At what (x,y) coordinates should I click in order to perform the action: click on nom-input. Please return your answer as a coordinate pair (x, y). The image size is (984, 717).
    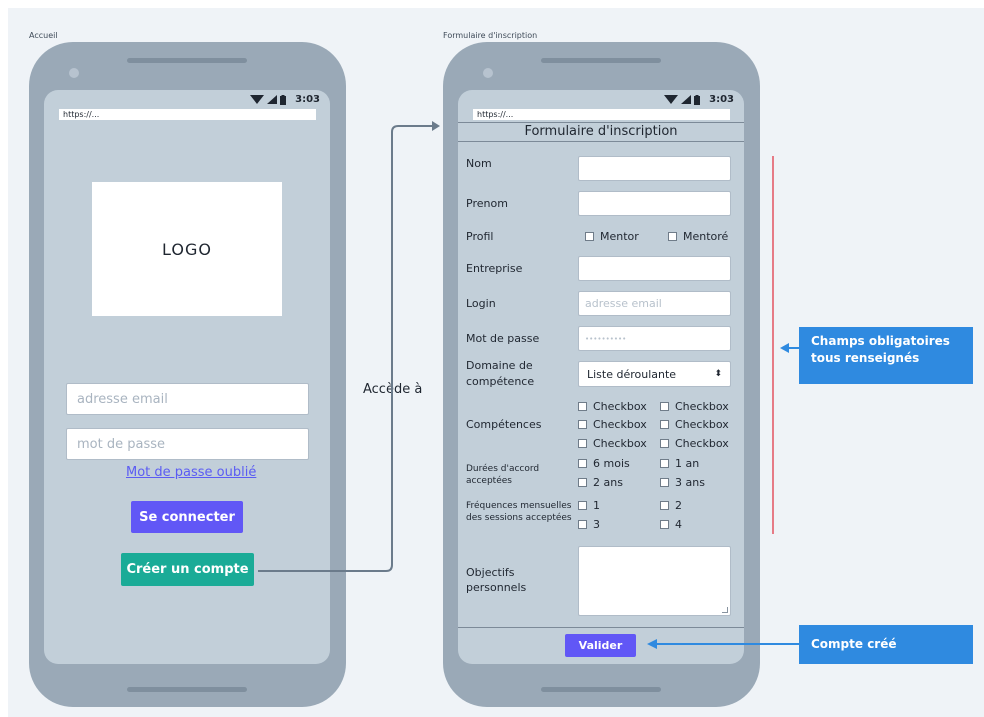
    Looking at the image, I should click on (654, 168).